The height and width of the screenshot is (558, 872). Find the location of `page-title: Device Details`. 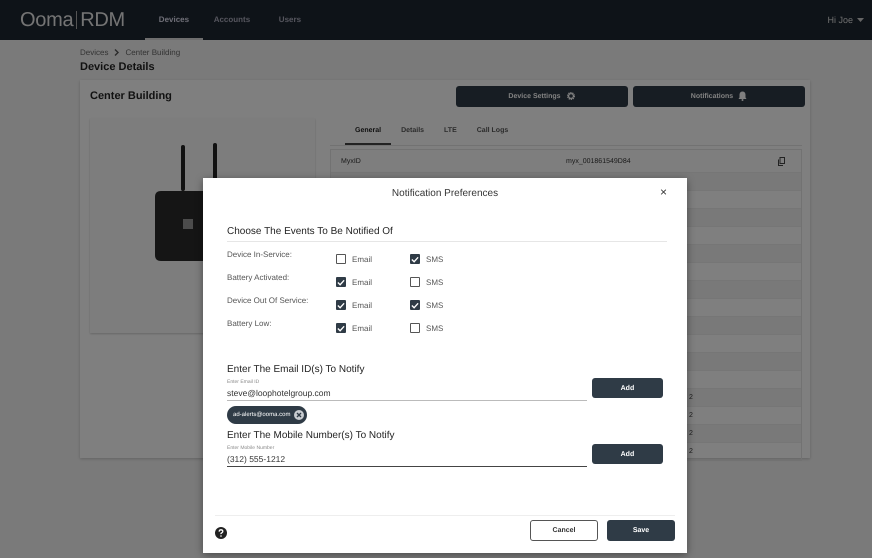

page-title: Device Details is located at coordinates (118, 67).